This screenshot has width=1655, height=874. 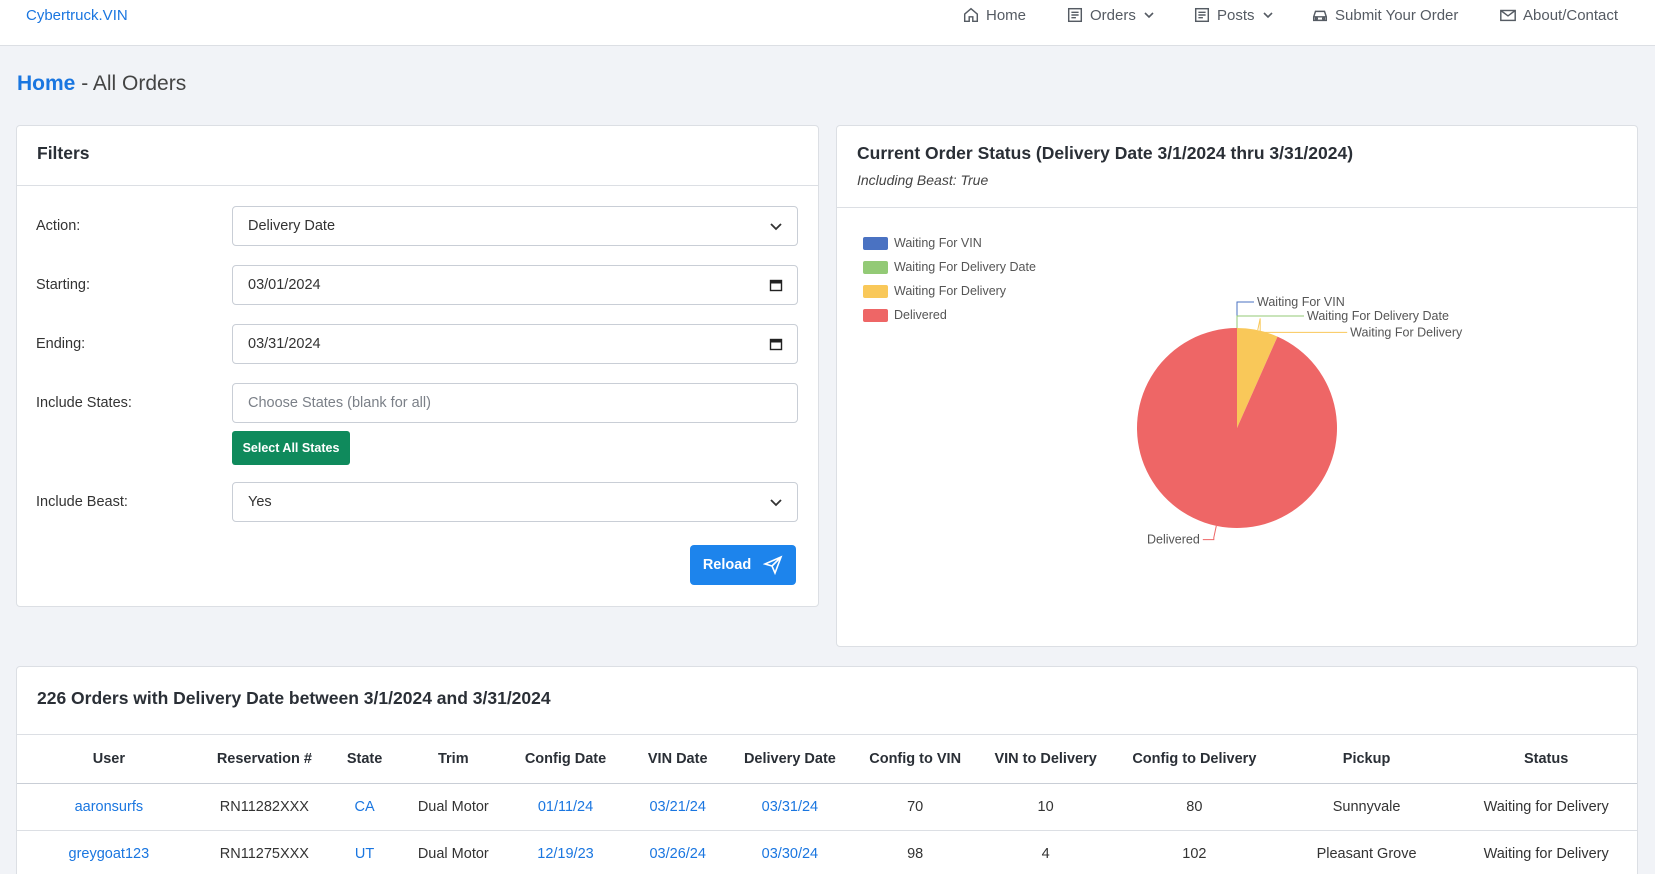 I want to click on column-header: Config to VIN, so click(x=915, y=759).